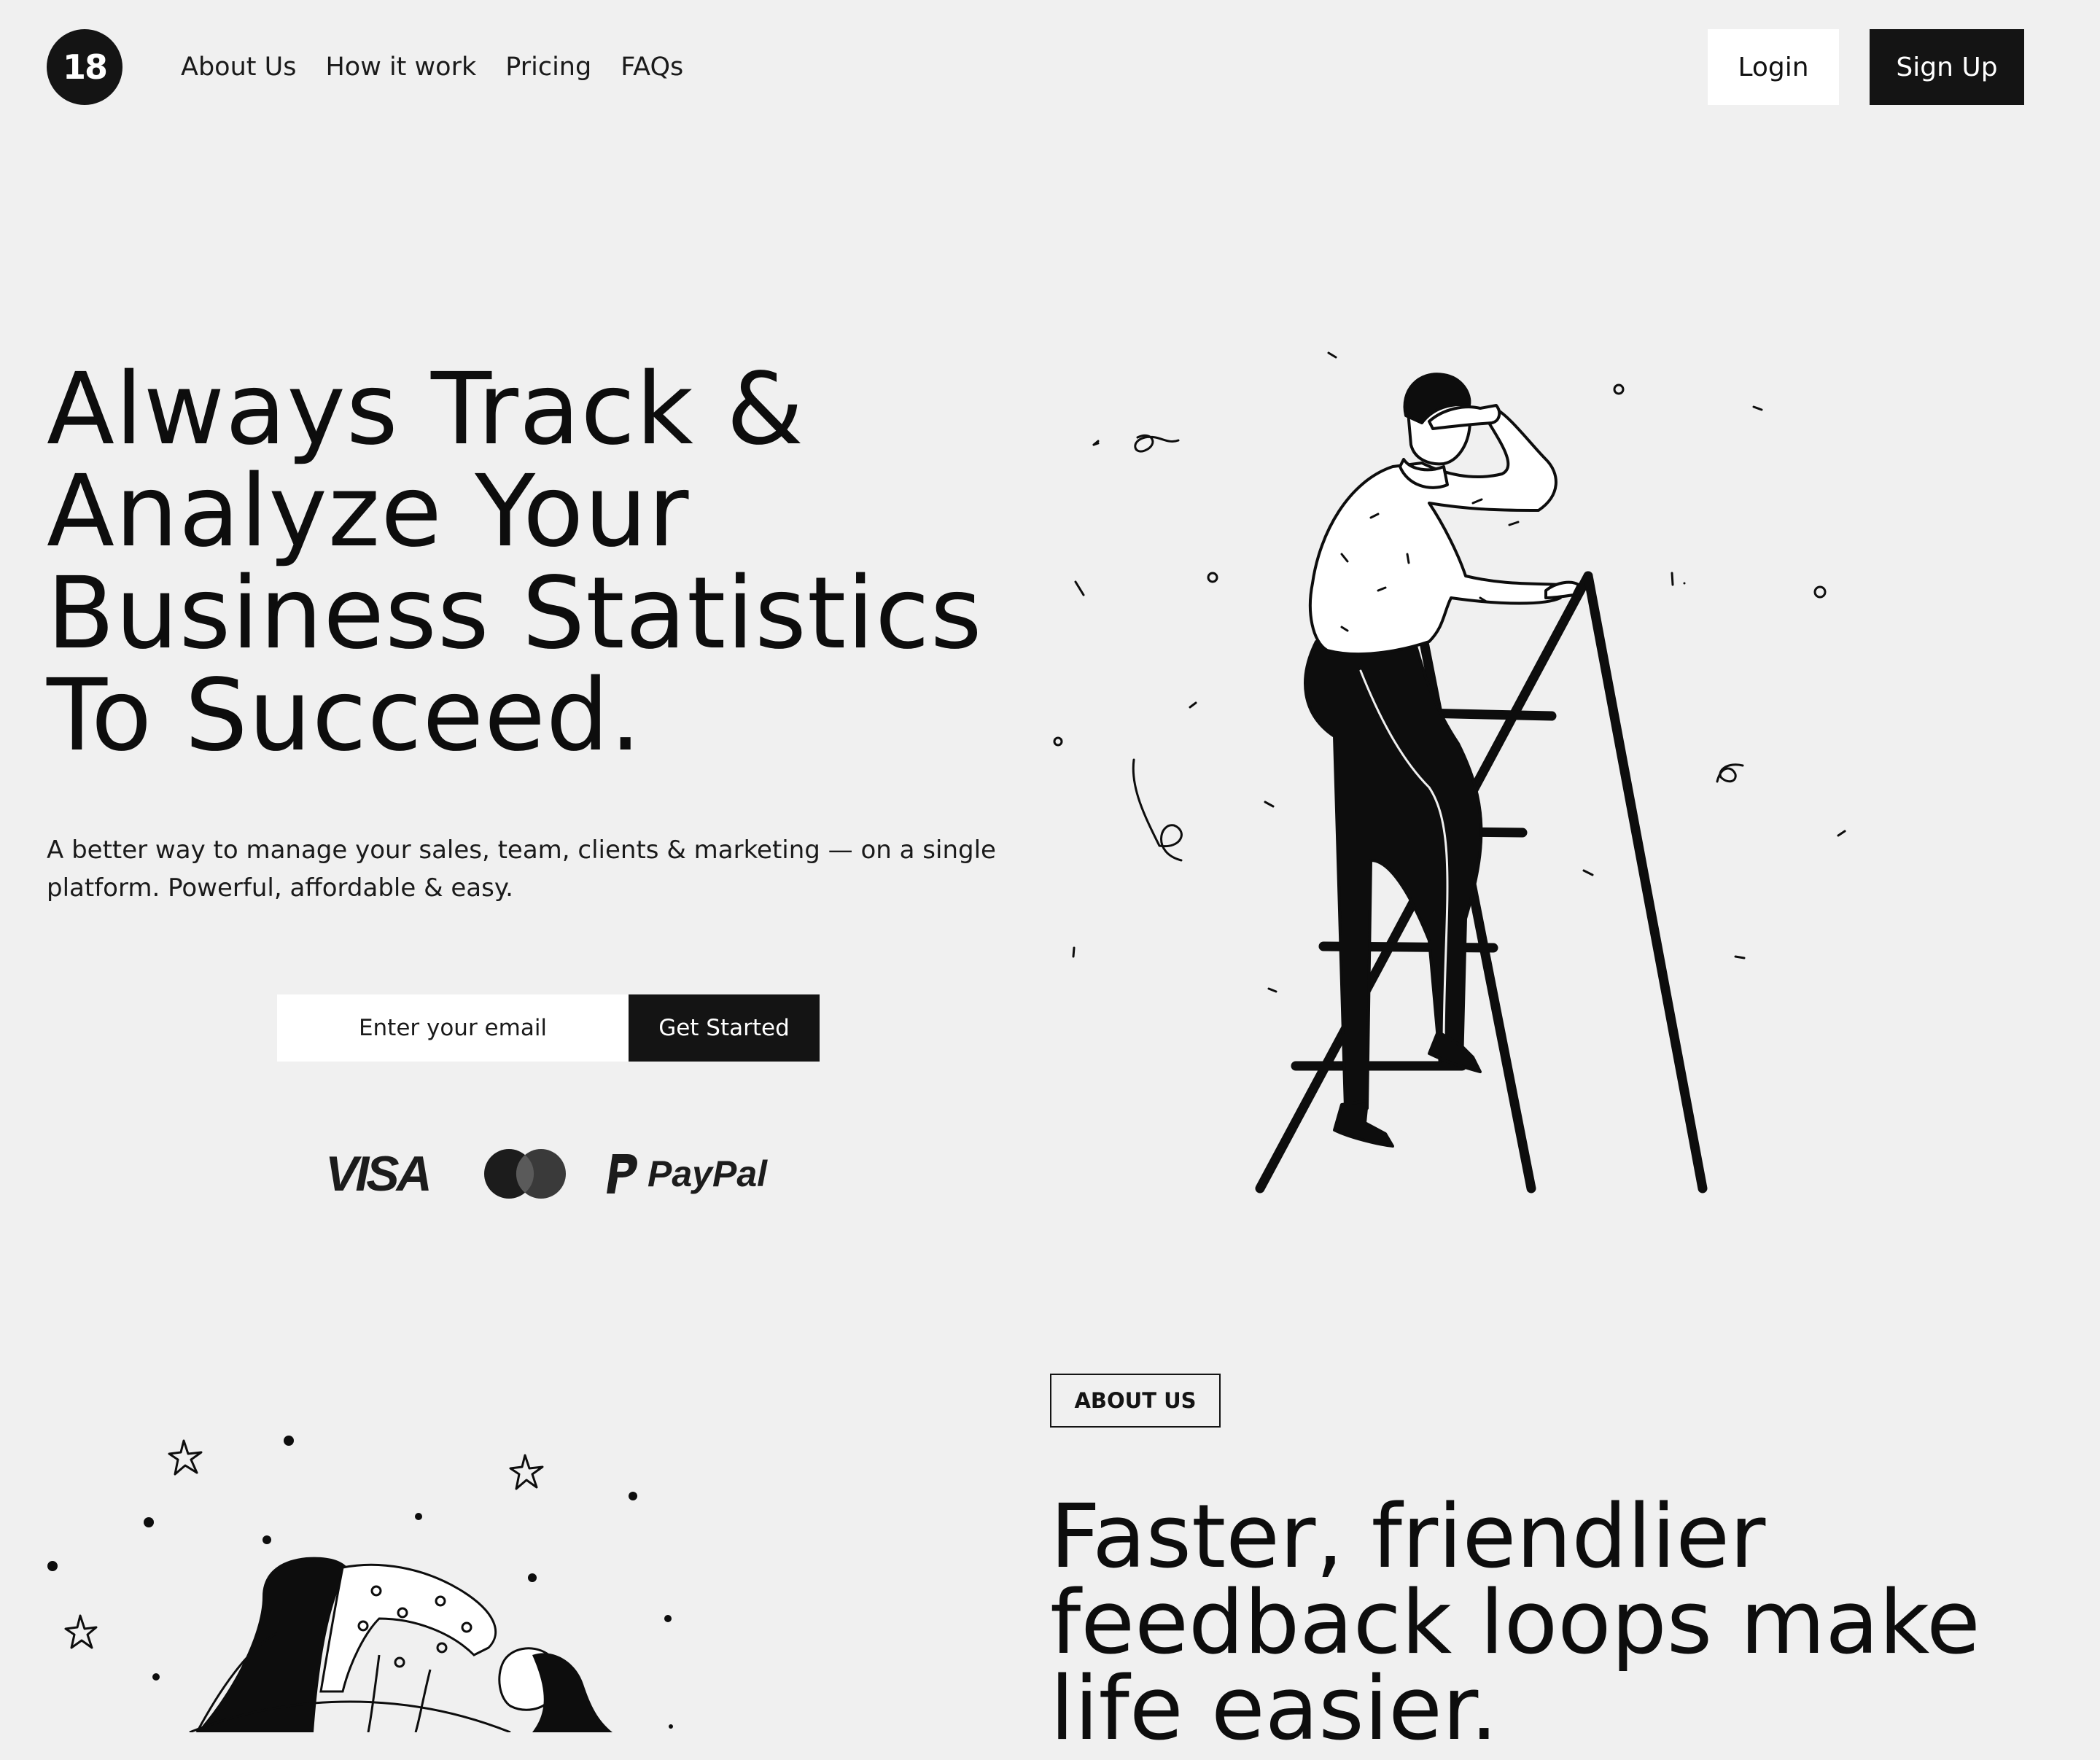 This screenshot has height=1760, width=2100. Describe the element at coordinates (344, 716) in the screenshot. I see `hero-title-line: To Succeed.` at that location.